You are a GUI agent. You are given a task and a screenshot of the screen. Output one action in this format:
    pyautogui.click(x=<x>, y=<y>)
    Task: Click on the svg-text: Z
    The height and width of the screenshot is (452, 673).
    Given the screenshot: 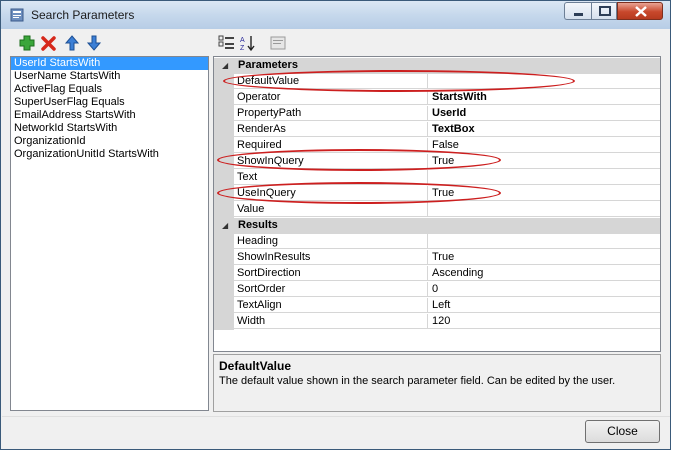 What is the action you would take?
    pyautogui.click(x=242, y=48)
    